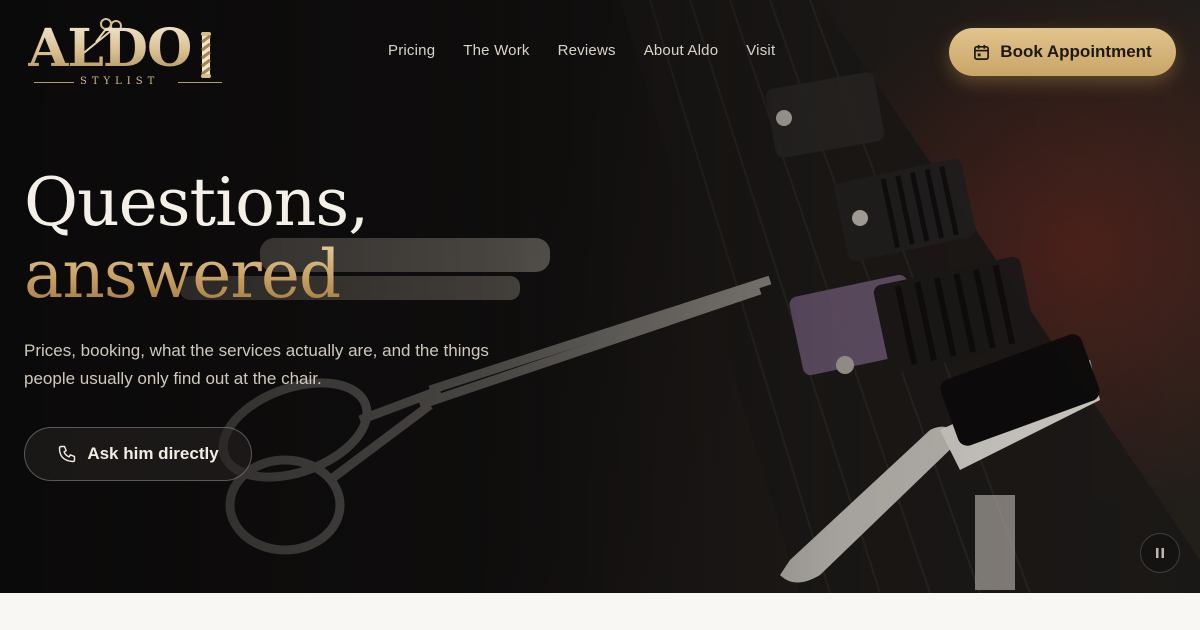  What do you see at coordinates (196, 202) in the screenshot?
I see `hero-title: Questions,` at bounding box center [196, 202].